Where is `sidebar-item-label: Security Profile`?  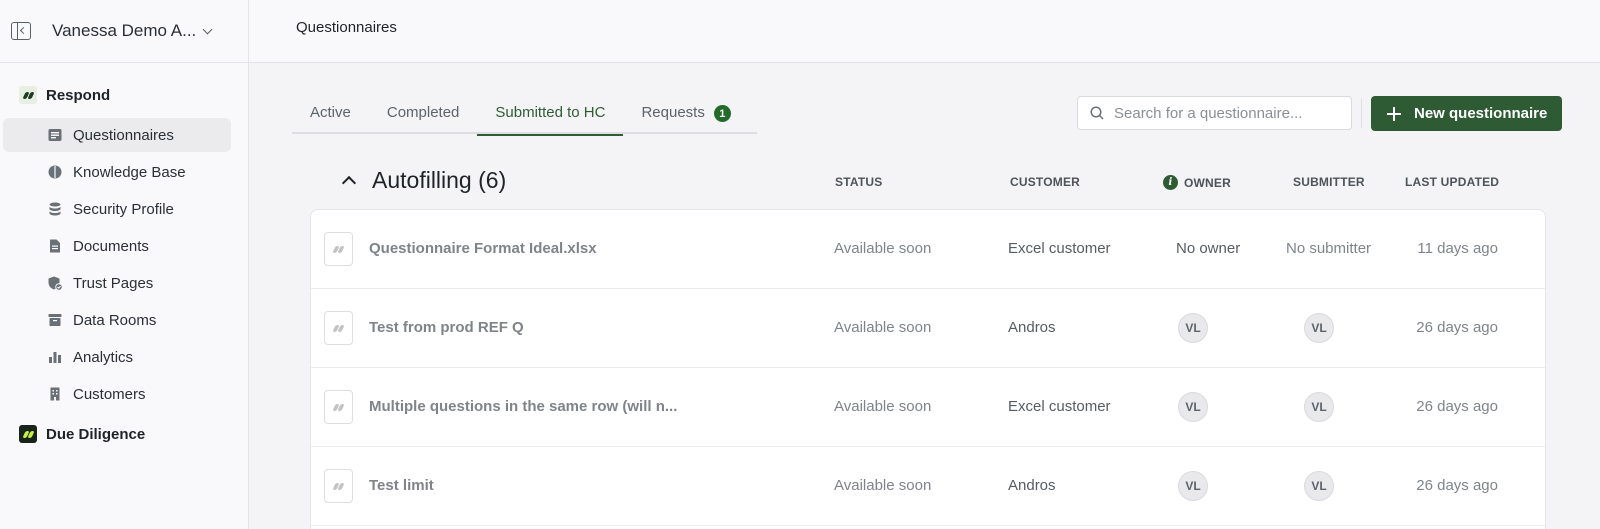
sidebar-item-label: Security Profile is located at coordinates (123, 209).